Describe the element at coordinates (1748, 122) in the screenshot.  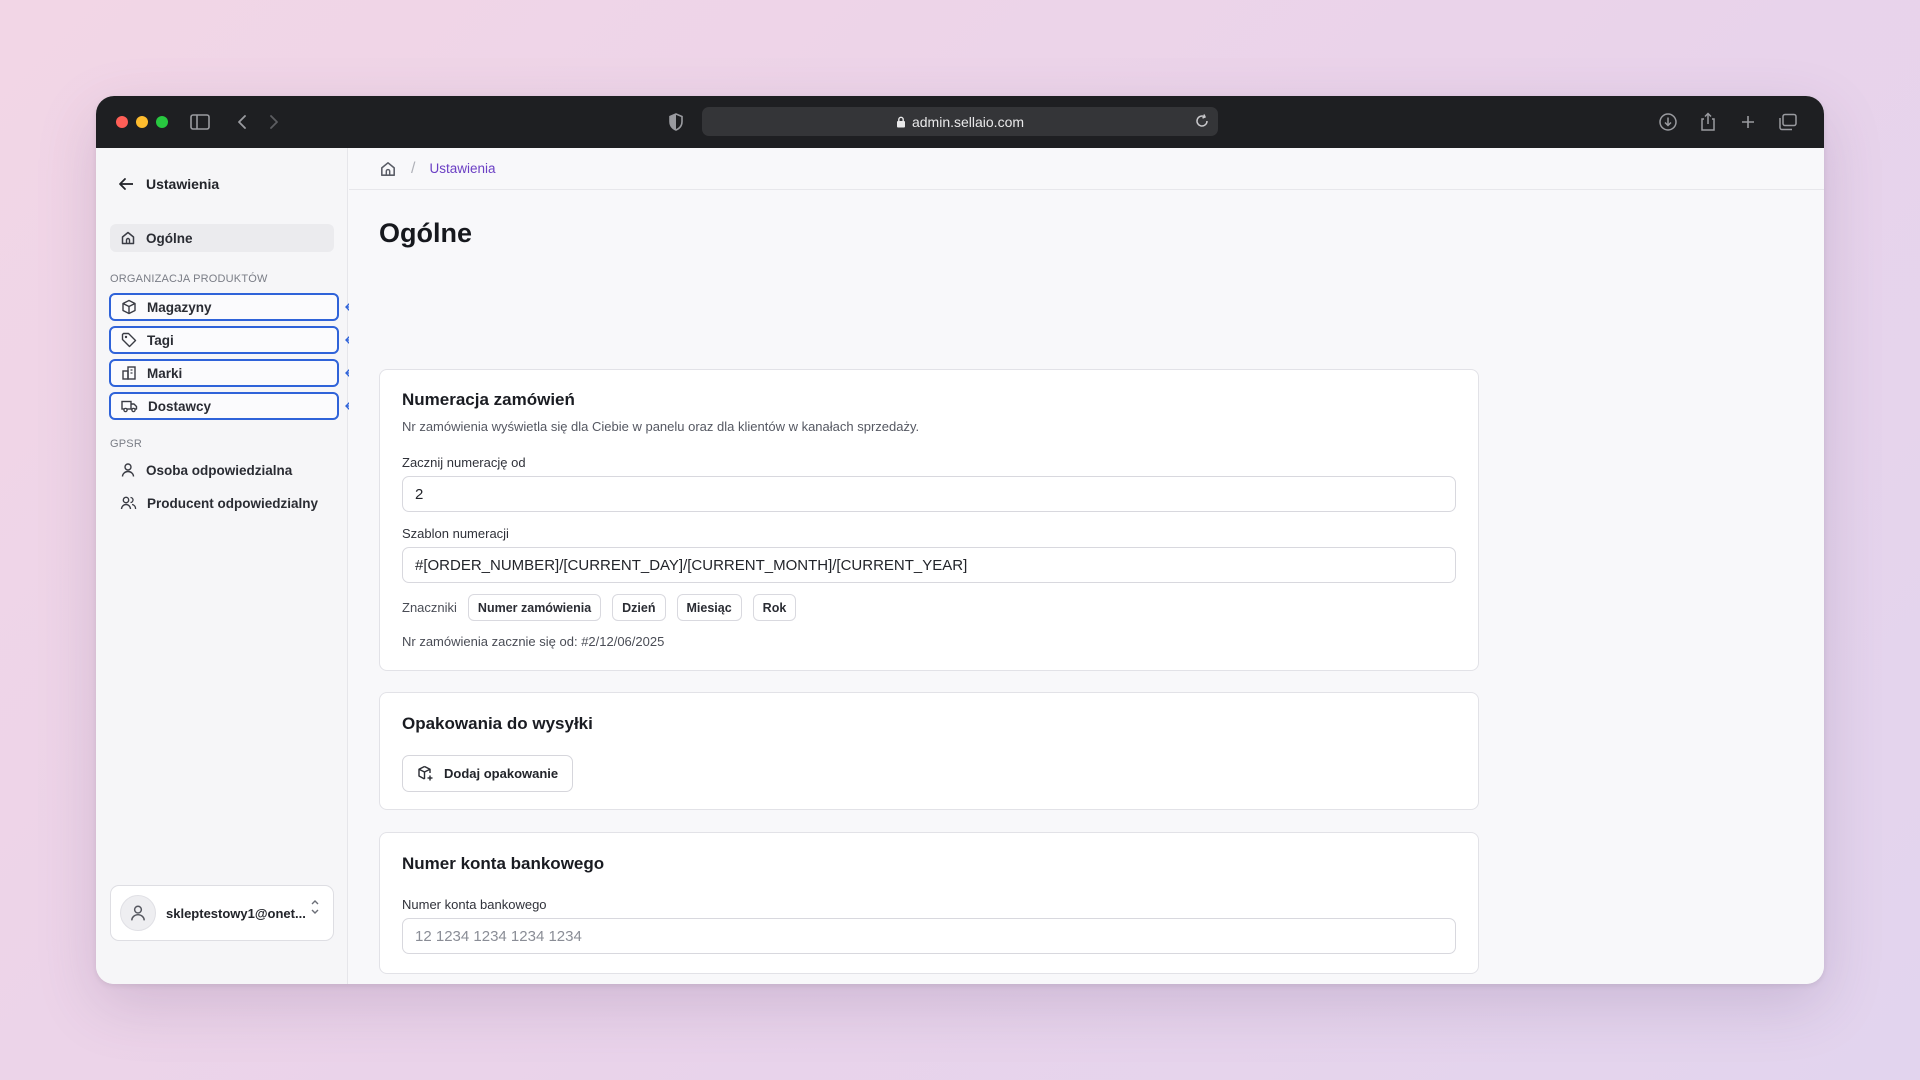
I see `new-tab-icon` at that location.